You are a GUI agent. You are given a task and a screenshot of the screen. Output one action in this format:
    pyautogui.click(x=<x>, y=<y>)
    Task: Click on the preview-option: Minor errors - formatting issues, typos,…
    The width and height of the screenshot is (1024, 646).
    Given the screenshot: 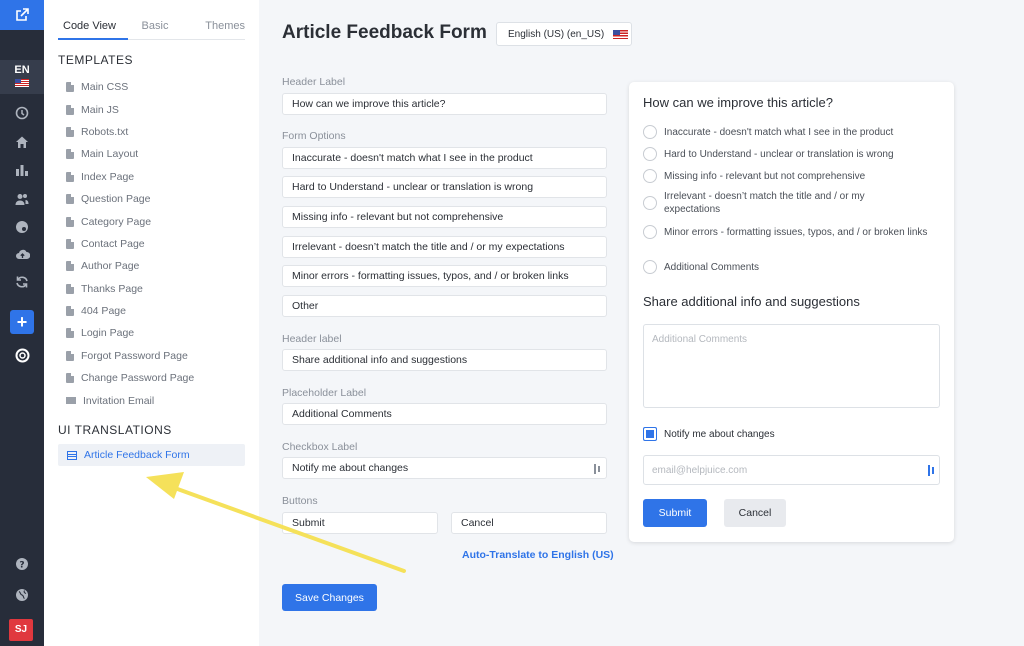 What is the action you would take?
    pyautogui.click(x=788, y=232)
    